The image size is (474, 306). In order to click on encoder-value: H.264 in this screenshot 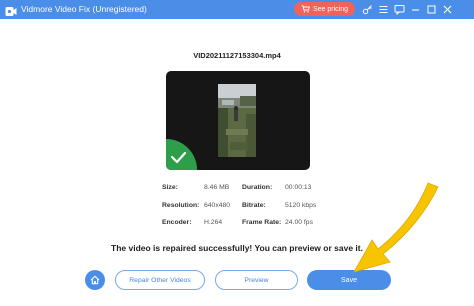, I will do `click(213, 222)`.